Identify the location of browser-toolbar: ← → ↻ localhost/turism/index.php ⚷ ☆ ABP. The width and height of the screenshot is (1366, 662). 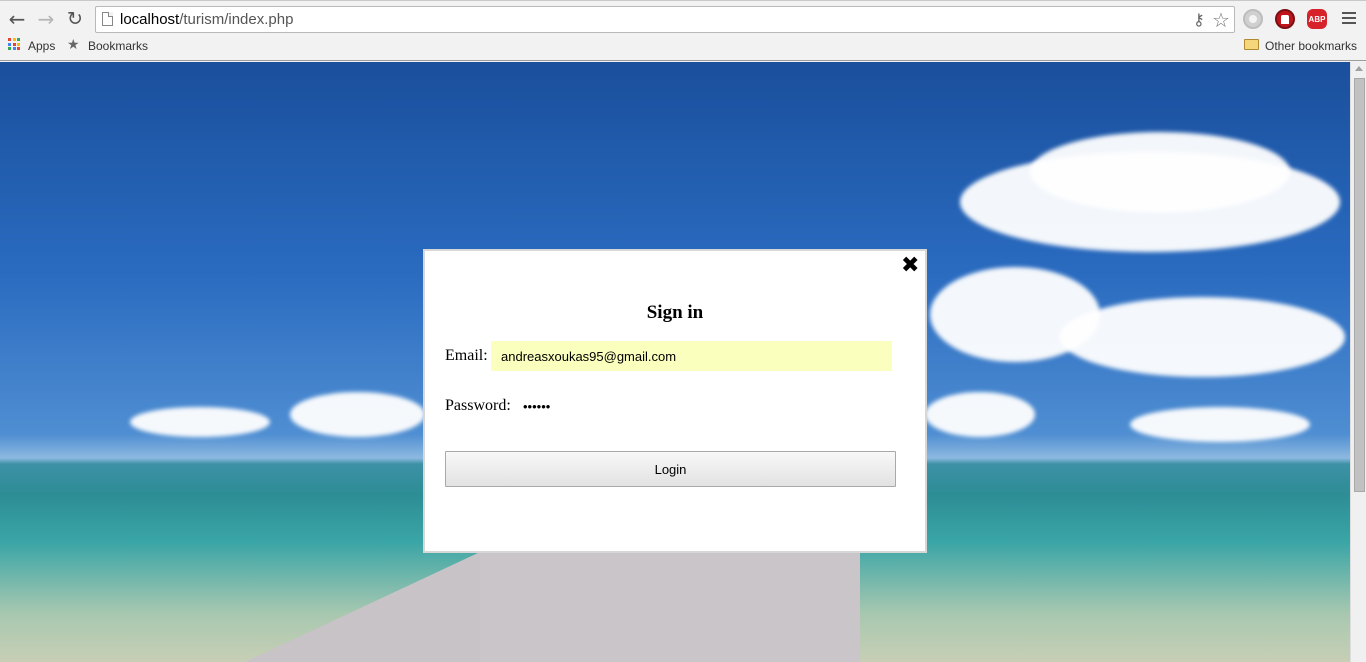
(683, 18).